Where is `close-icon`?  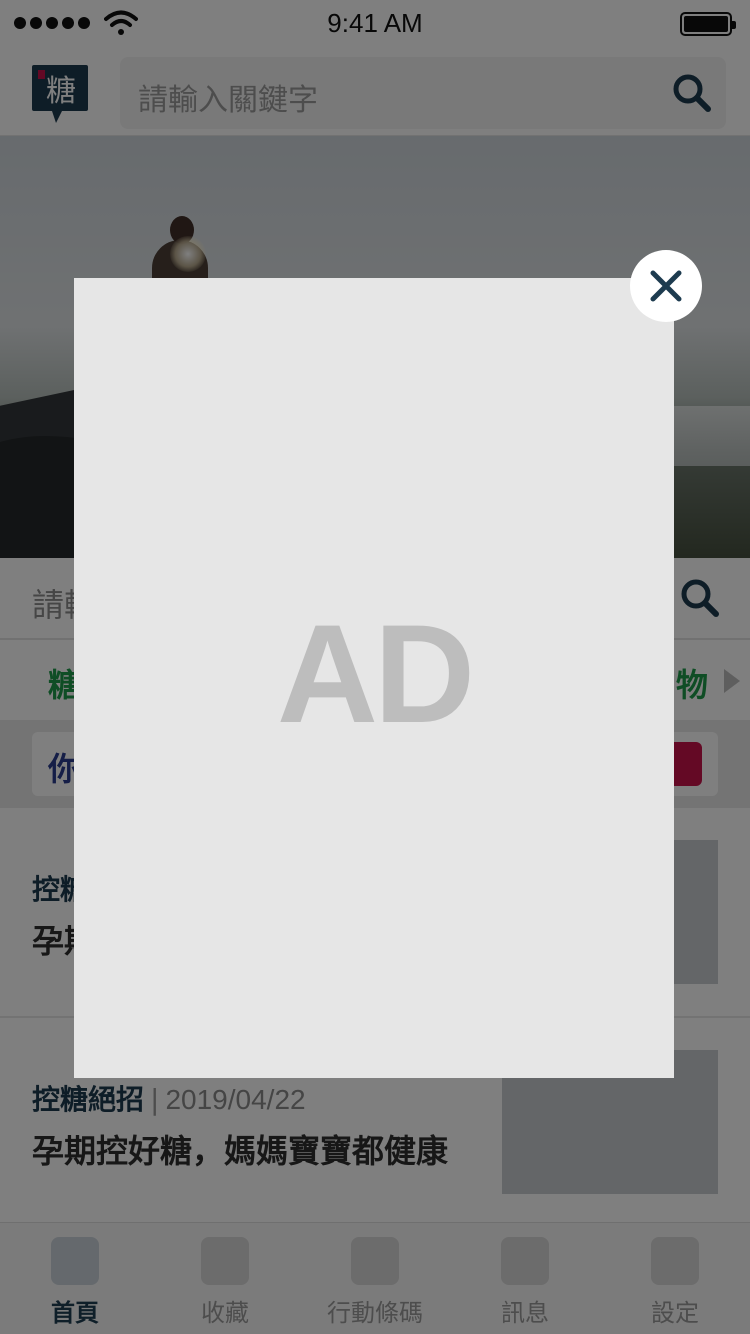
close-icon is located at coordinates (666, 286).